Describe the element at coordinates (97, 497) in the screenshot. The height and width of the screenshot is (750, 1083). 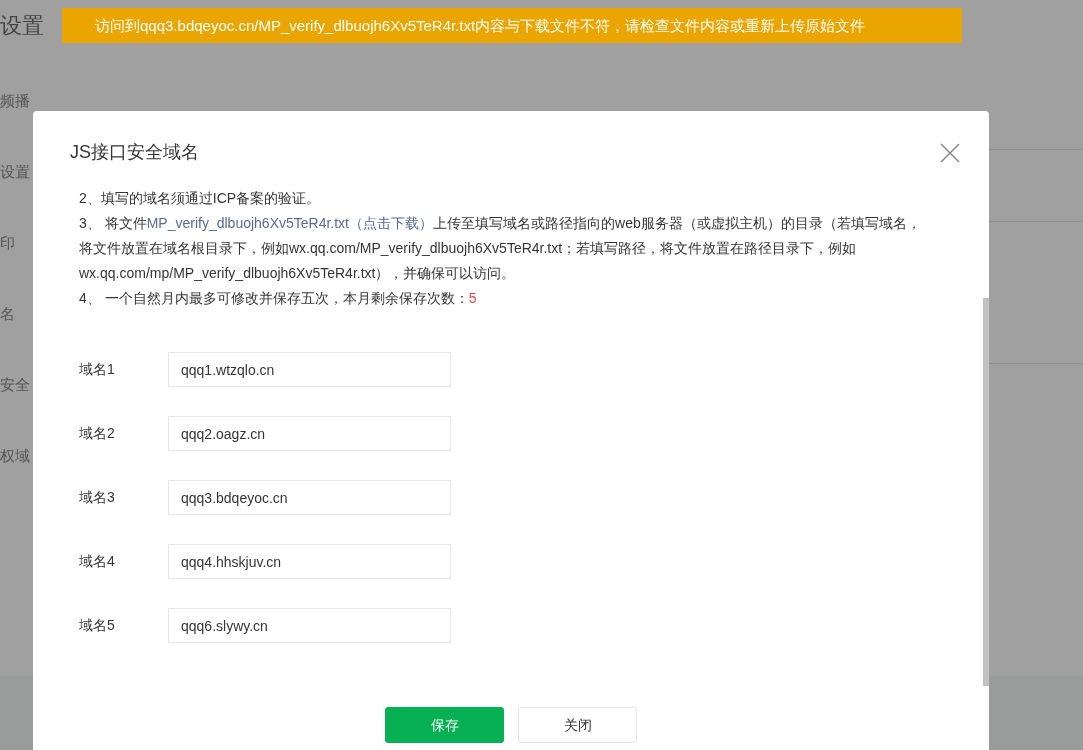
I see `field-label: 域名3` at that location.